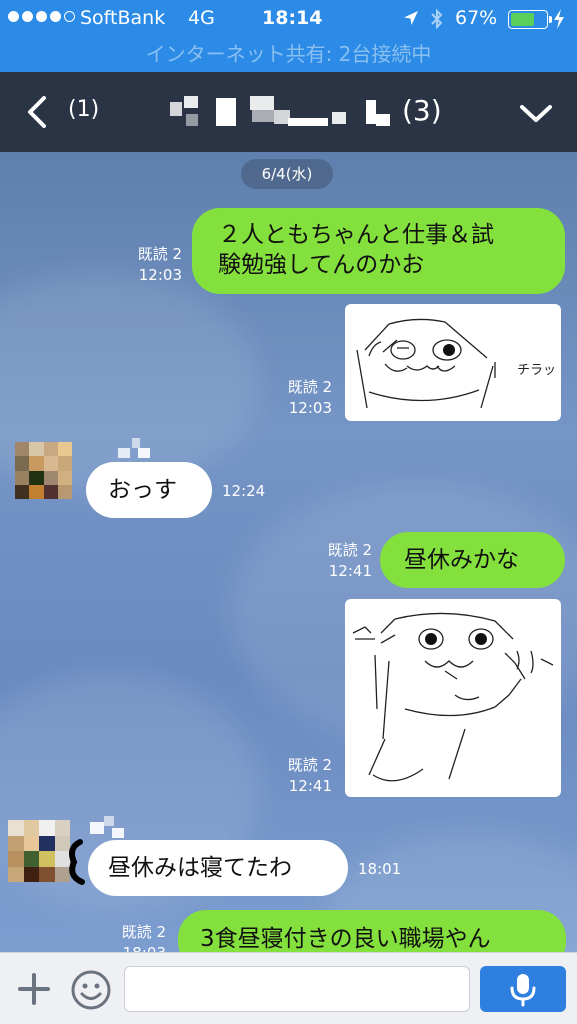 This screenshot has width=577, height=1024. I want to click on message-text: 験勉強してんのかお, so click(321, 265).